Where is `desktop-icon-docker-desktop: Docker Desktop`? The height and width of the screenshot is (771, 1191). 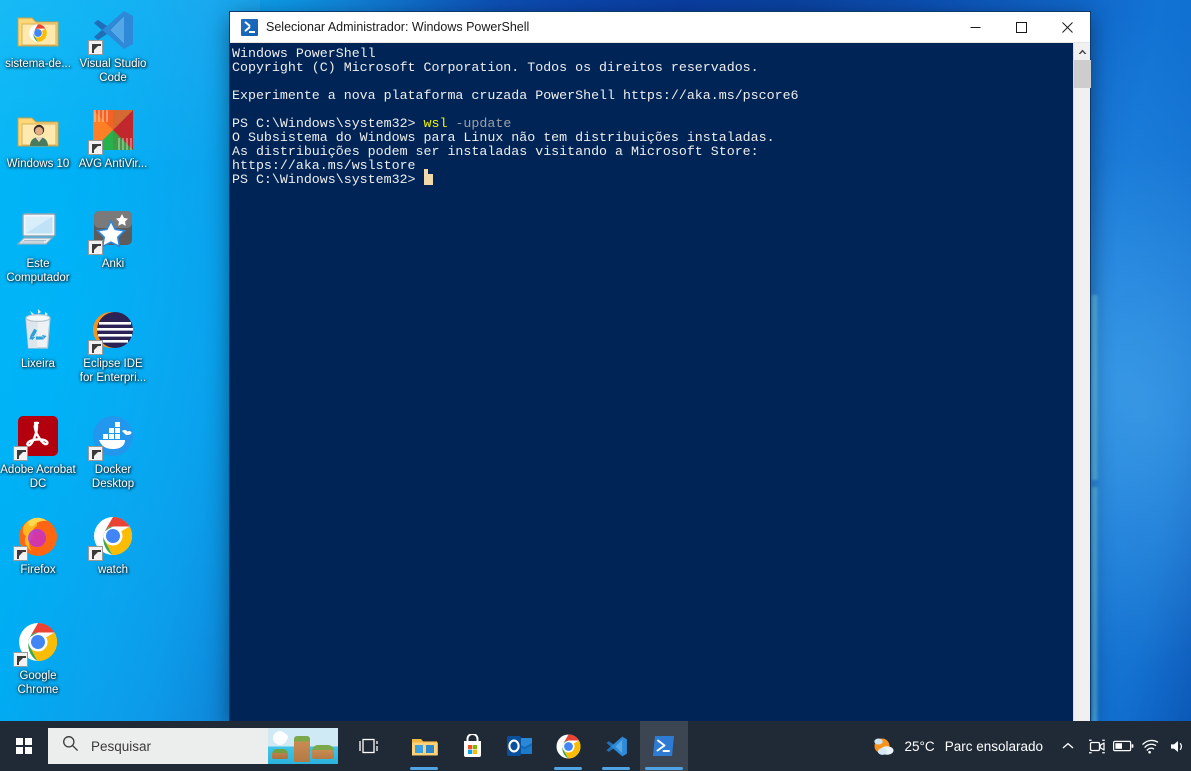 desktop-icon-docker-desktop: Docker Desktop is located at coordinates (113, 451).